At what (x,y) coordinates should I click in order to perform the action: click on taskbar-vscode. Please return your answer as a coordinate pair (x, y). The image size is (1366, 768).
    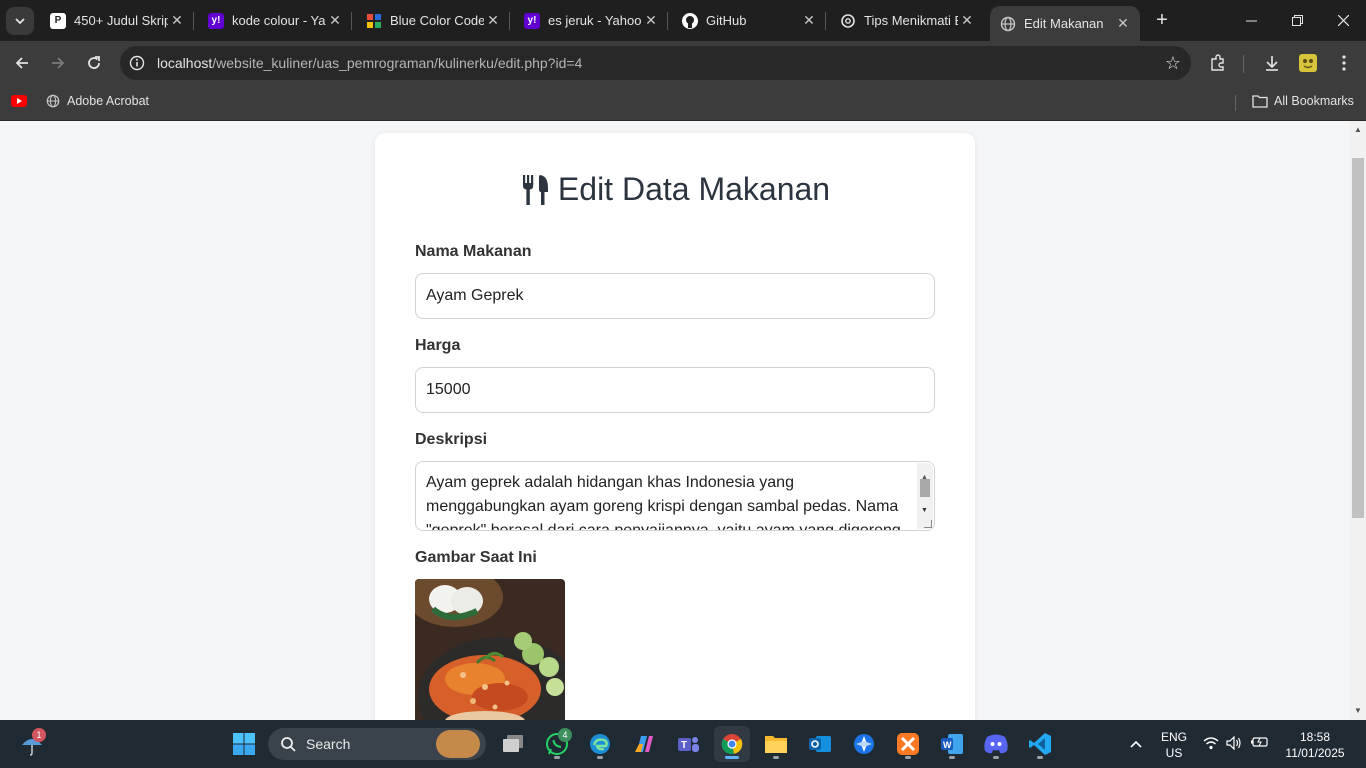
    Looking at the image, I should click on (1040, 744).